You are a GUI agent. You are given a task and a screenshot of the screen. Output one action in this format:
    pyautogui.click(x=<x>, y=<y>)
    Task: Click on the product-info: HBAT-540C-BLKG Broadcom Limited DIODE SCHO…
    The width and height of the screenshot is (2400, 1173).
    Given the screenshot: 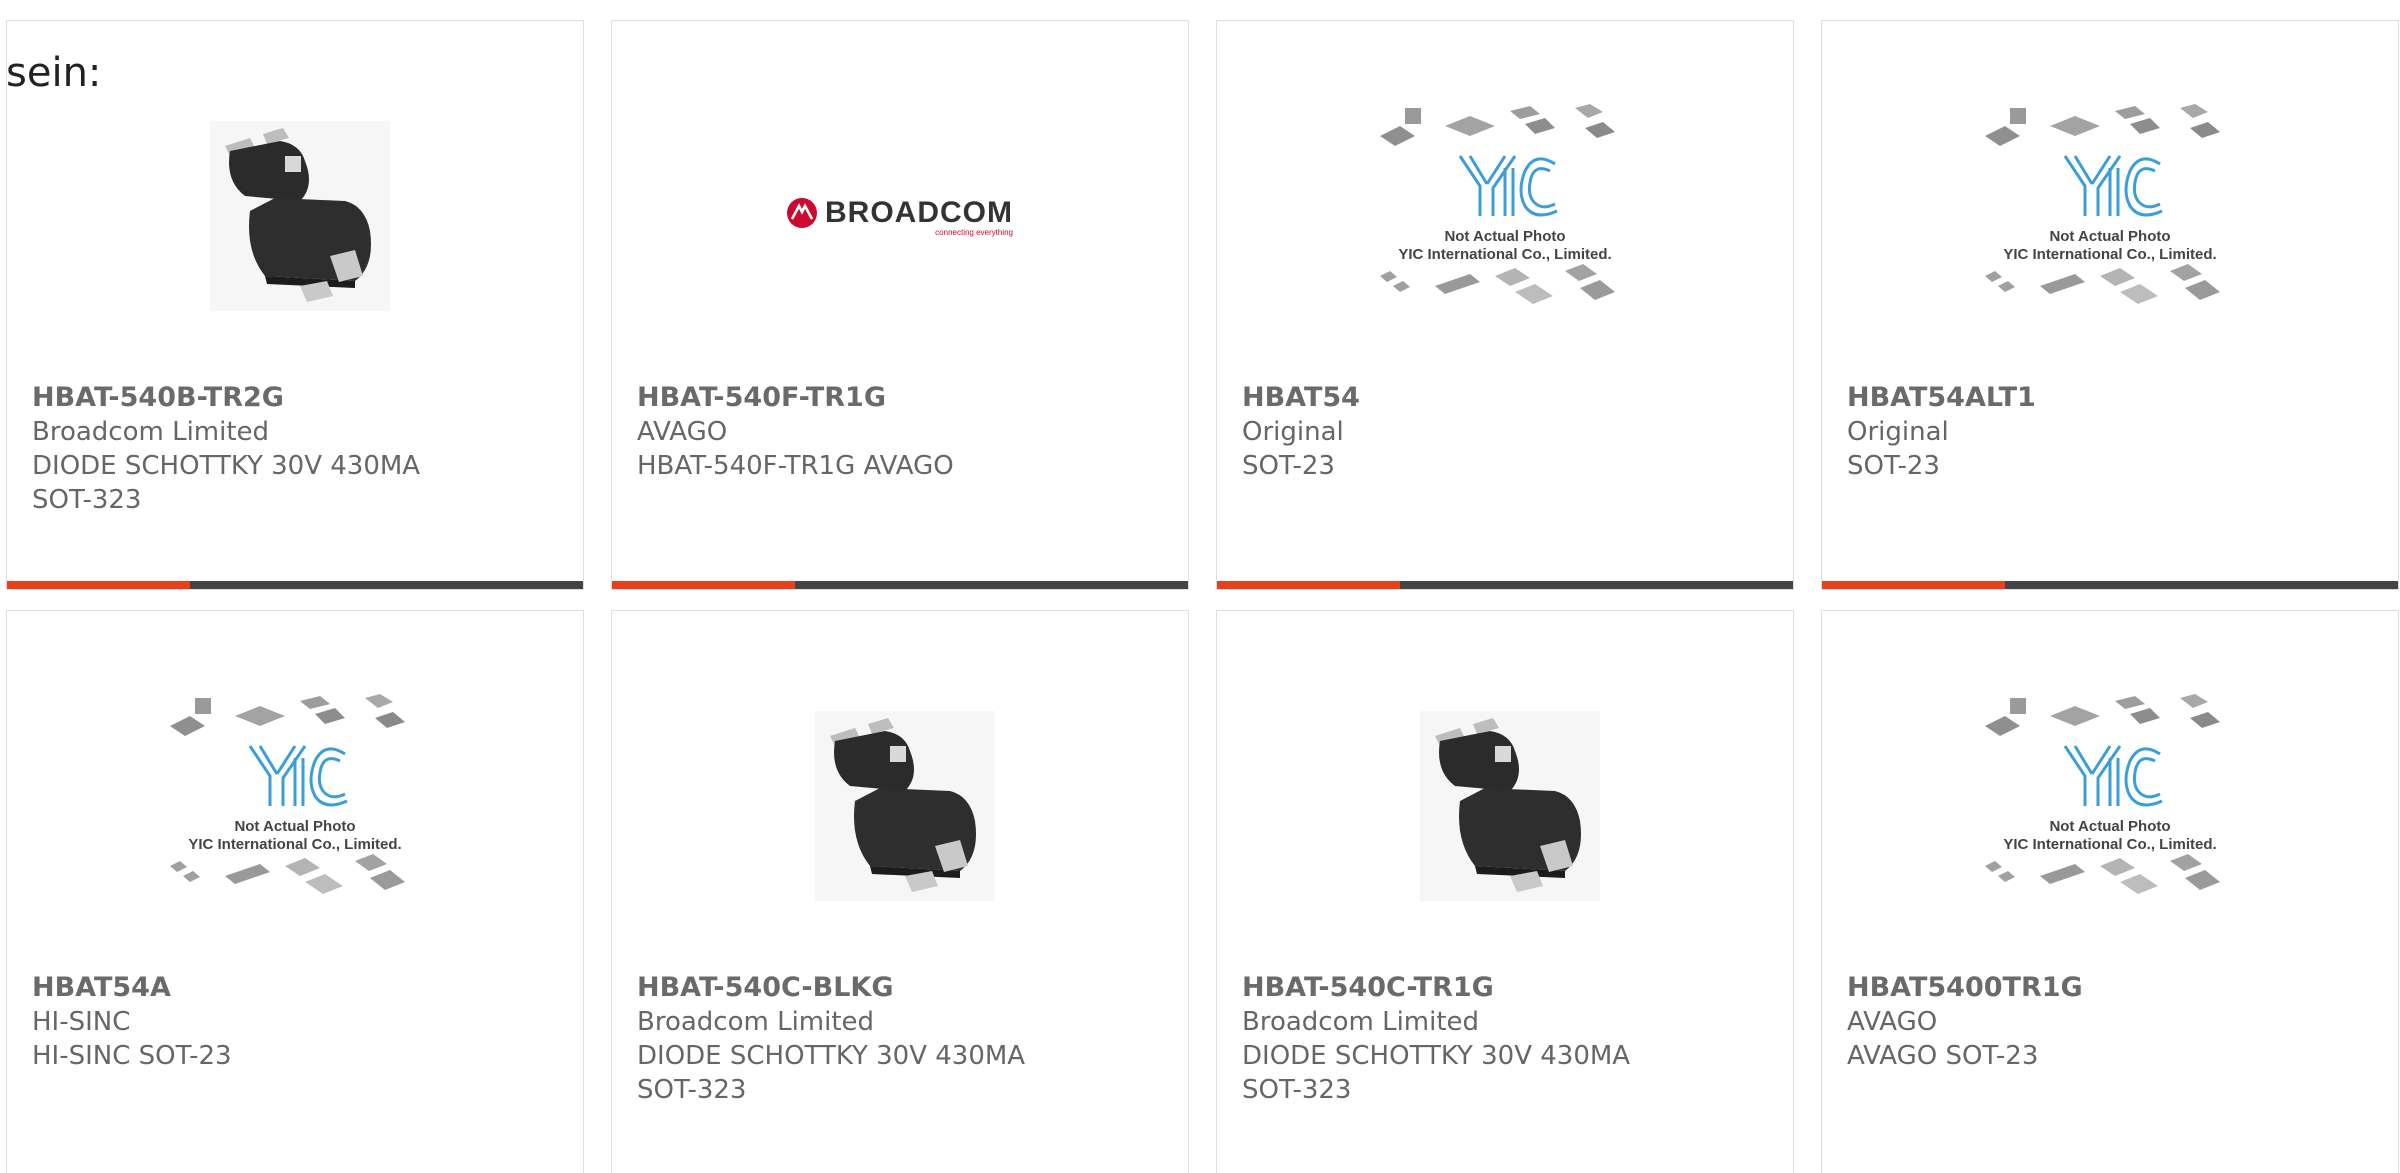 What is the action you would take?
    pyautogui.click(x=907, y=1039)
    